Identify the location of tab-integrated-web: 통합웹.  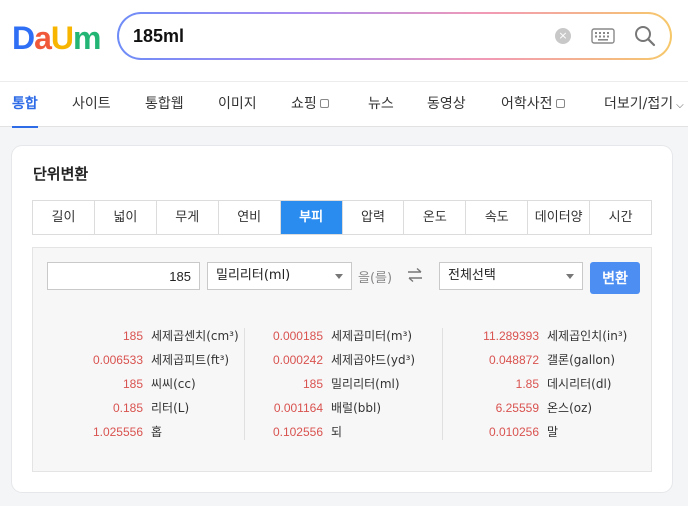
(164, 104).